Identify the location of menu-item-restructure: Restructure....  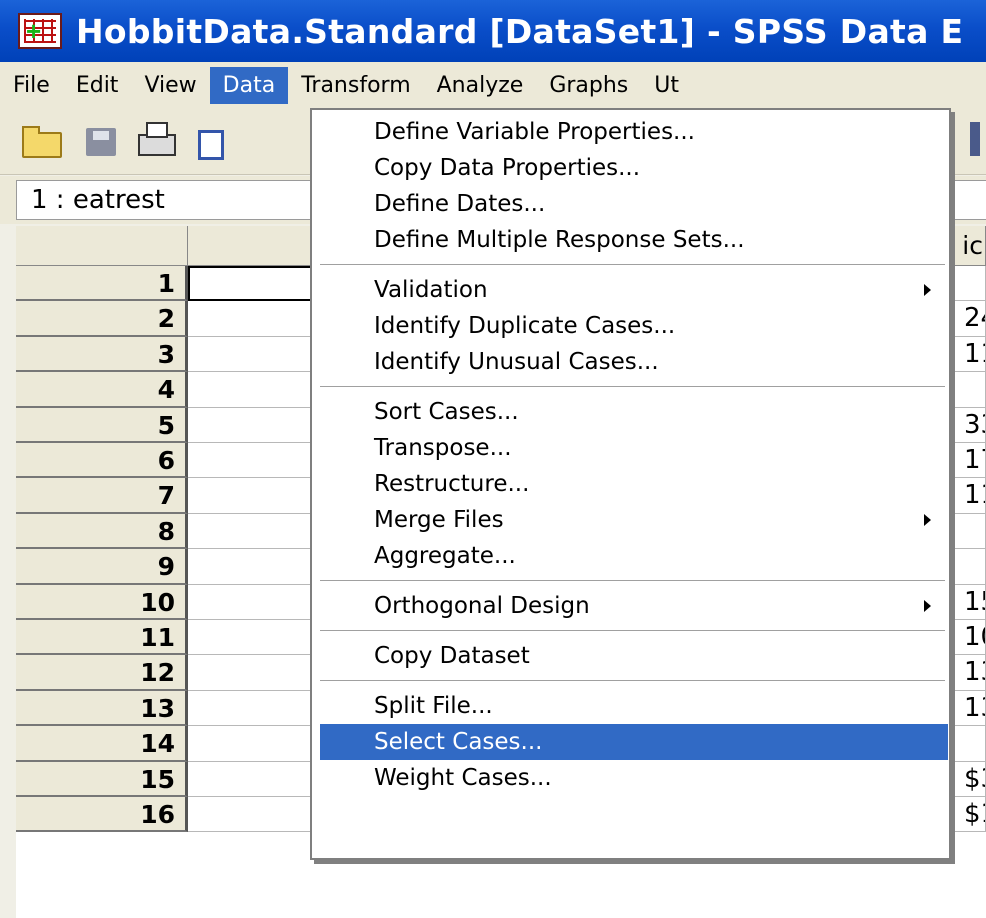
(630, 484).